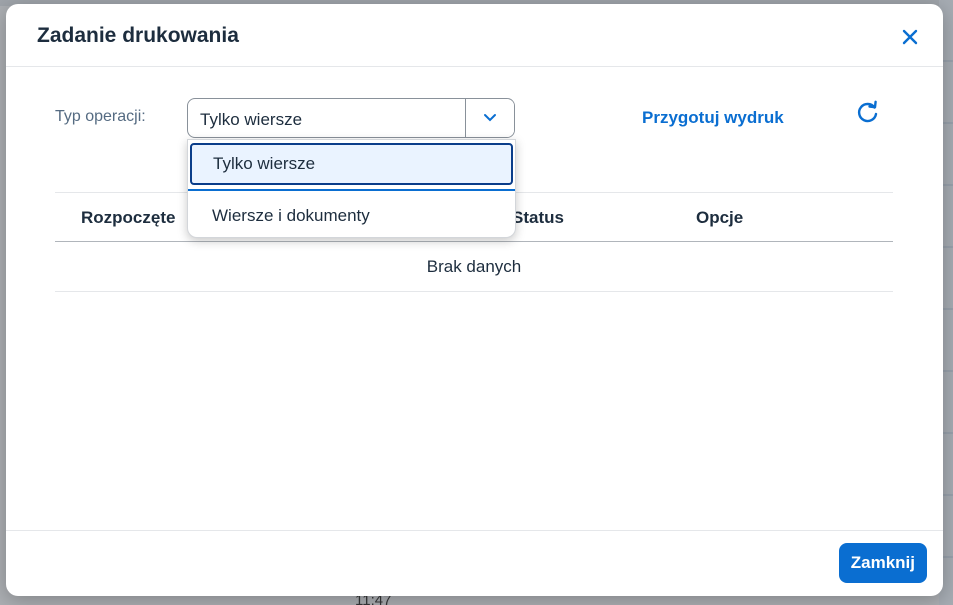  Describe the element at coordinates (351, 118) in the screenshot. I see `operation-type-select: Tylko wiersze` at that location.